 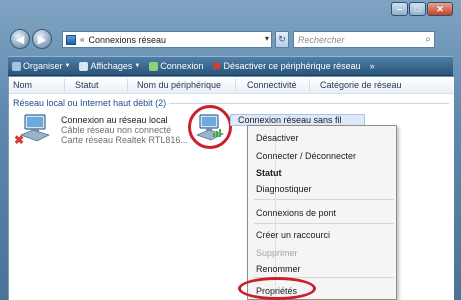 I want to click on forward-button: ▶, so click(x=42, y=39).